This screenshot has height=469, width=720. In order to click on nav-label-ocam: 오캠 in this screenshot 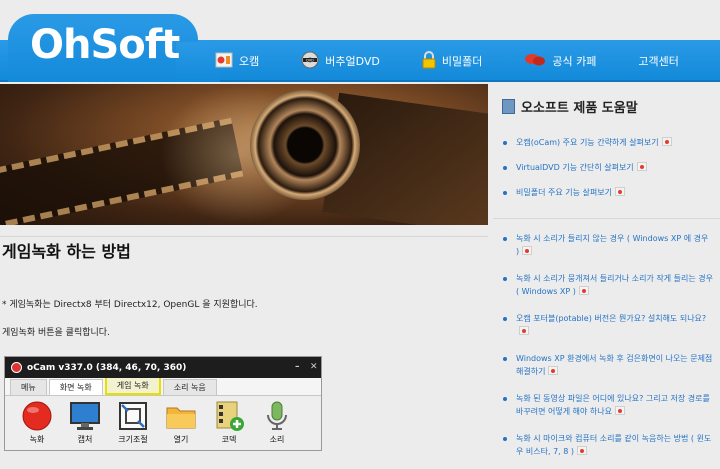, I will do `click(249, 61)`.